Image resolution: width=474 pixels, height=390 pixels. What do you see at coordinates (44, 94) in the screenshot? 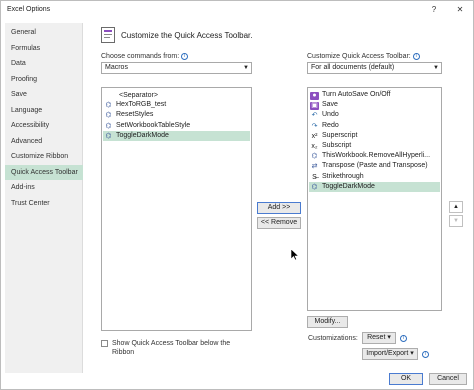
I see `sidebar-item-save: Save` at bounding box center [44, 94].